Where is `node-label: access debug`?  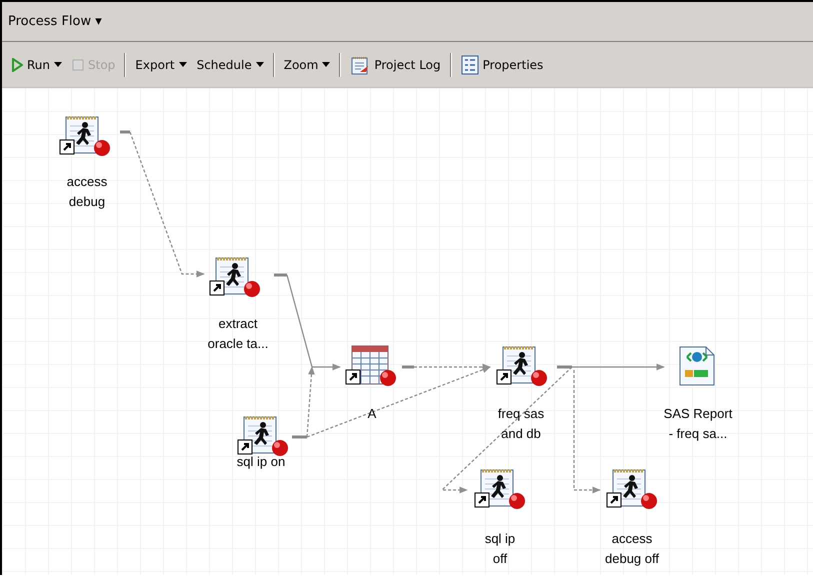 node-label: access debug is located at coordinates (87, 192).